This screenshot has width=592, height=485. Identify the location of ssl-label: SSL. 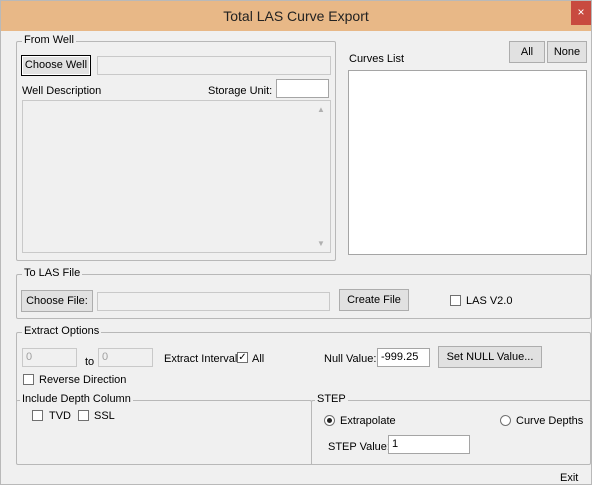
(104, 416).